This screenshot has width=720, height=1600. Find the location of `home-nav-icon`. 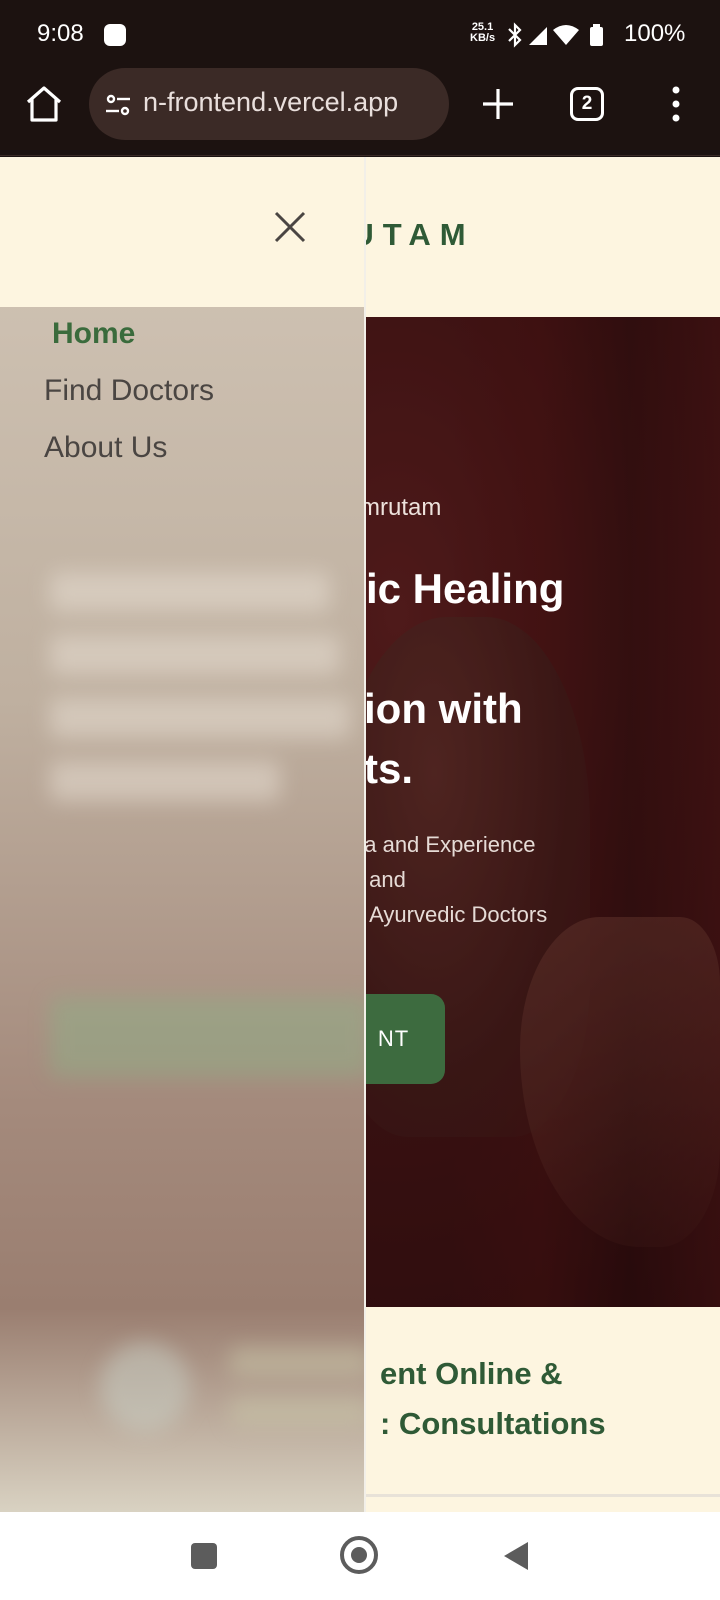

home-nav-icon is located at coordinates (359, 1555).